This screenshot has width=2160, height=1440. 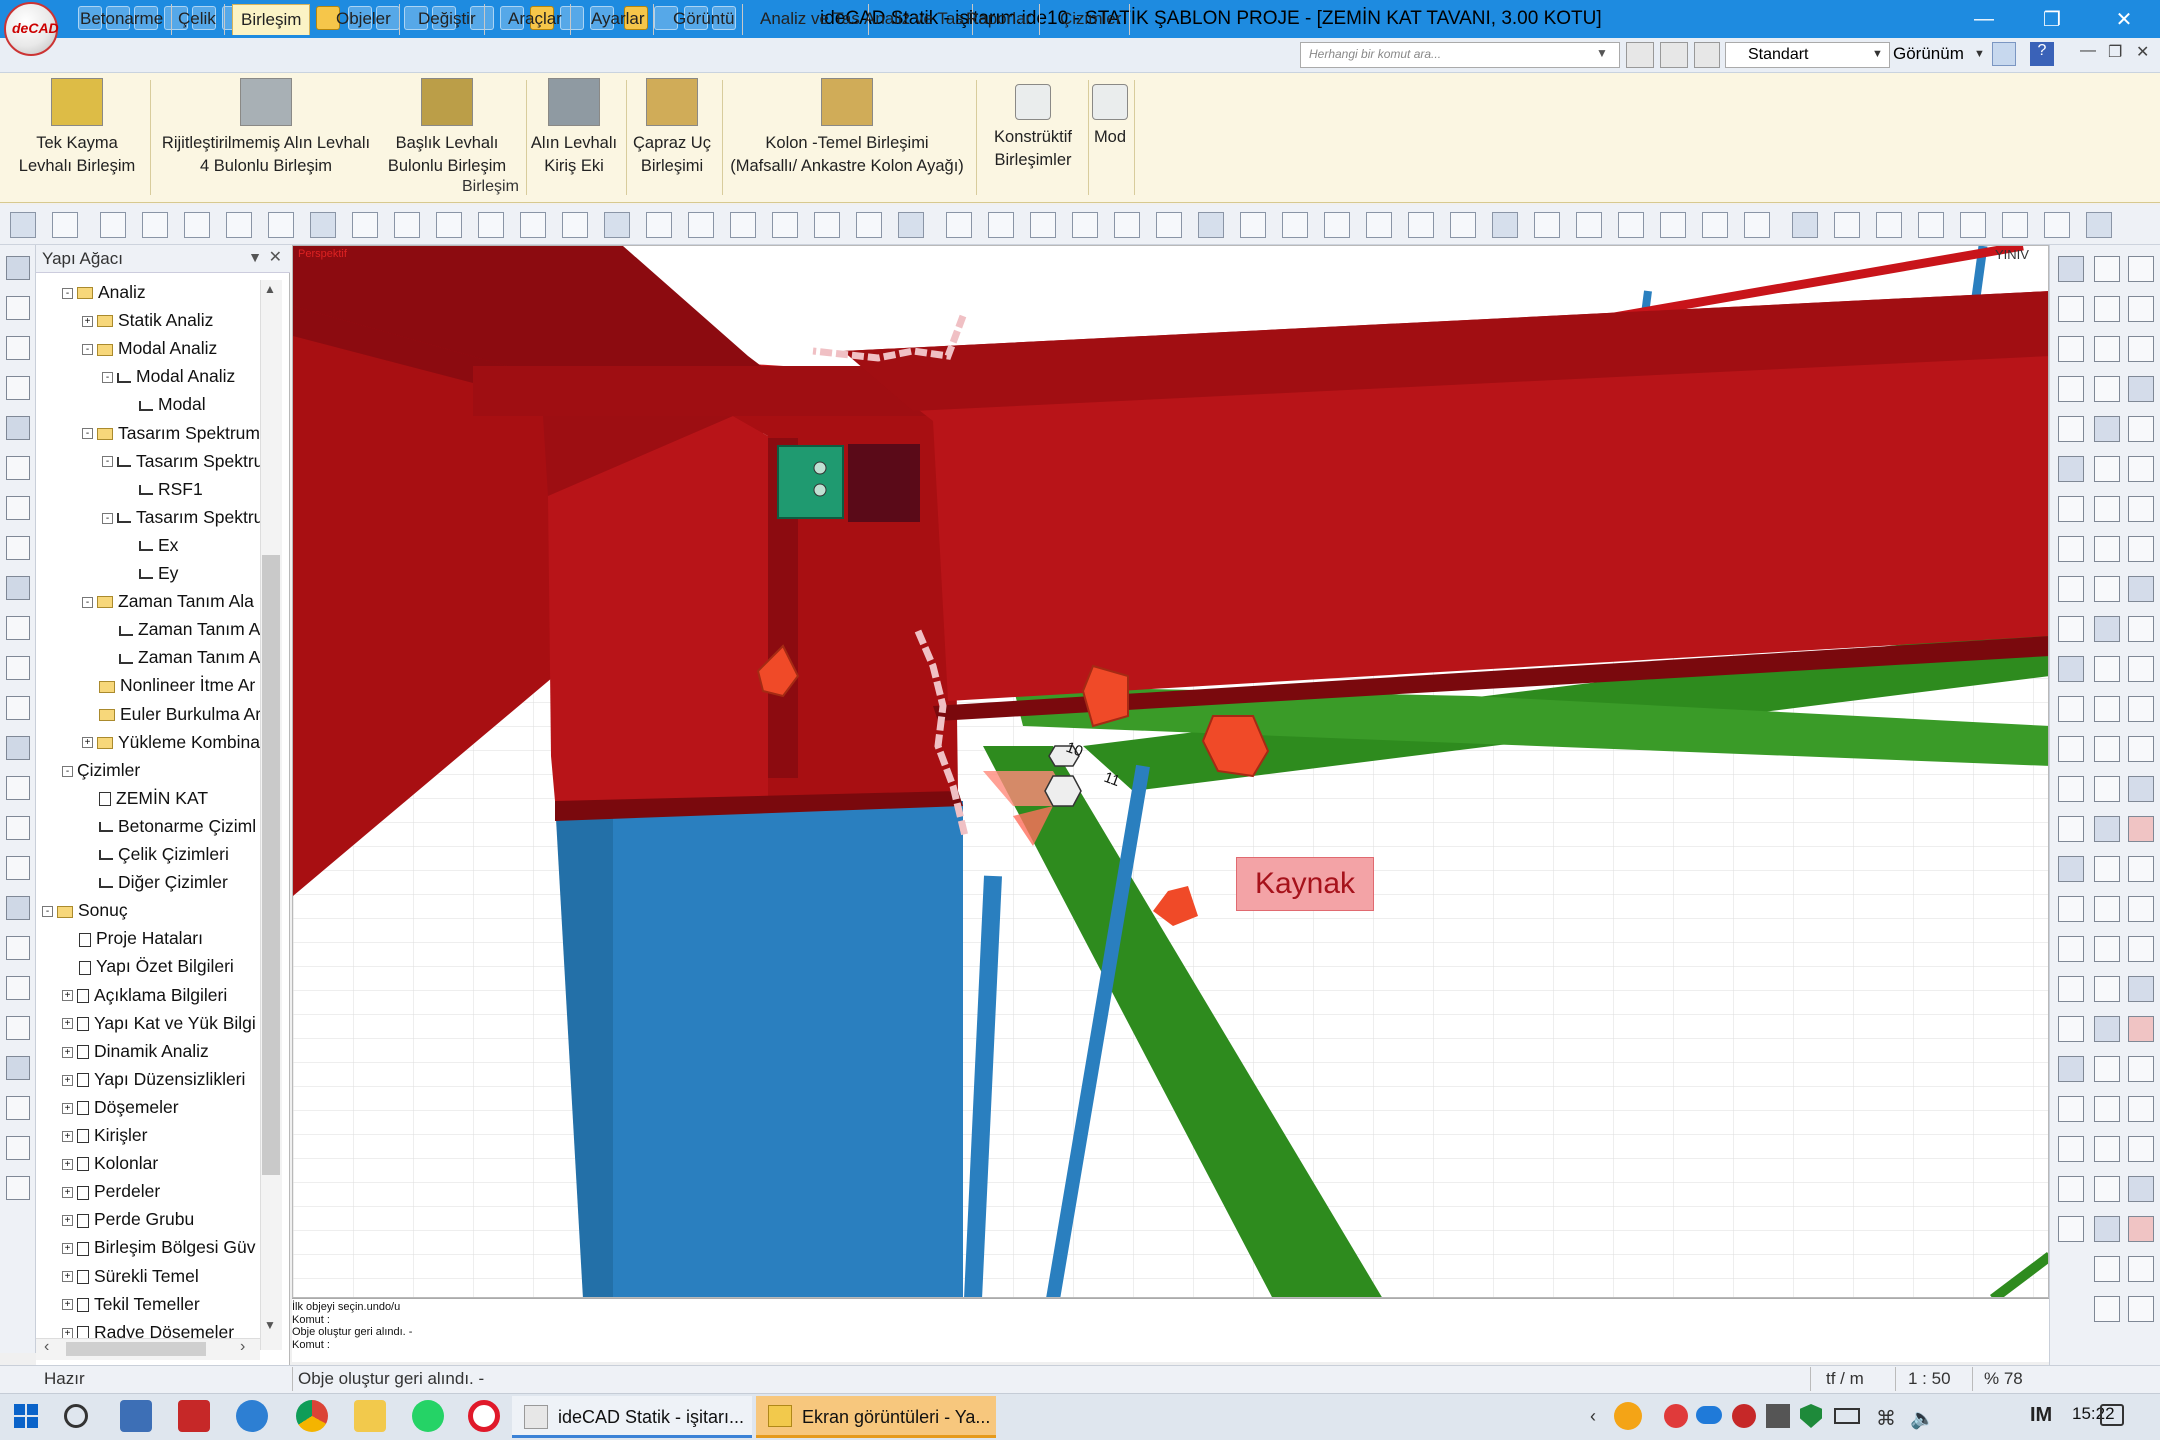 I want to click on analysis-icon, so click(x=18, y=508).